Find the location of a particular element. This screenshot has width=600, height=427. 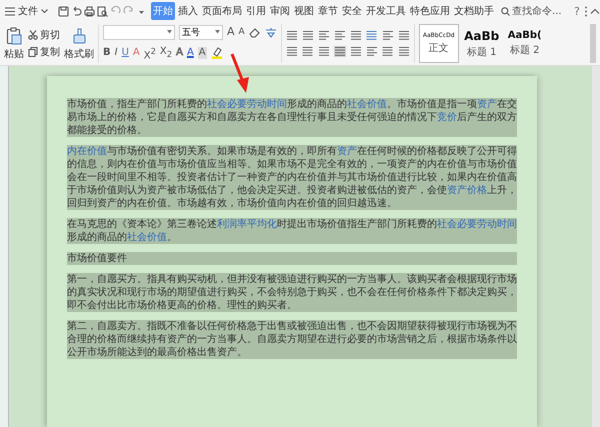

ribbon-tab: 引用 is located at coordinates (256, 11).